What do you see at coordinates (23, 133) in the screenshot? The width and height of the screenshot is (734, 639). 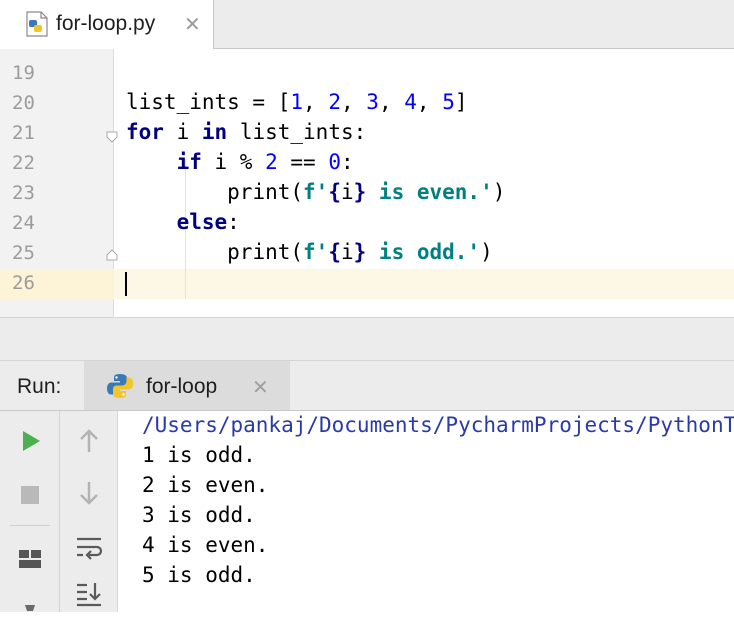 I see `line-number: 21` at bounding box center [23, 133].